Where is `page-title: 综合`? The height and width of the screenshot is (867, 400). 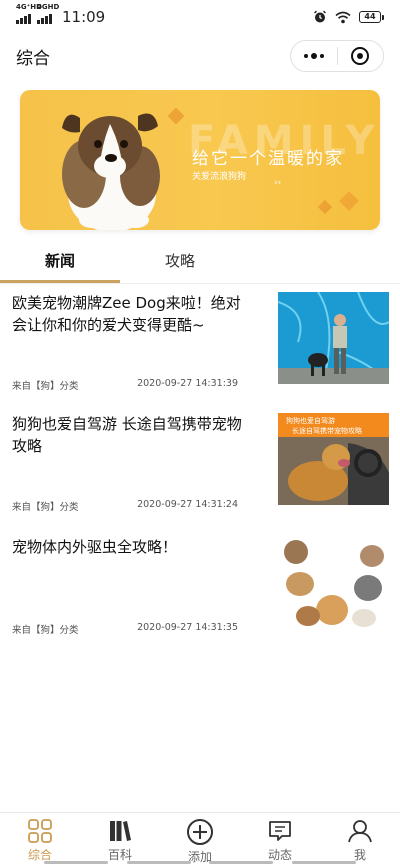 page-title: 综合 is located at coordinates (33, 58).